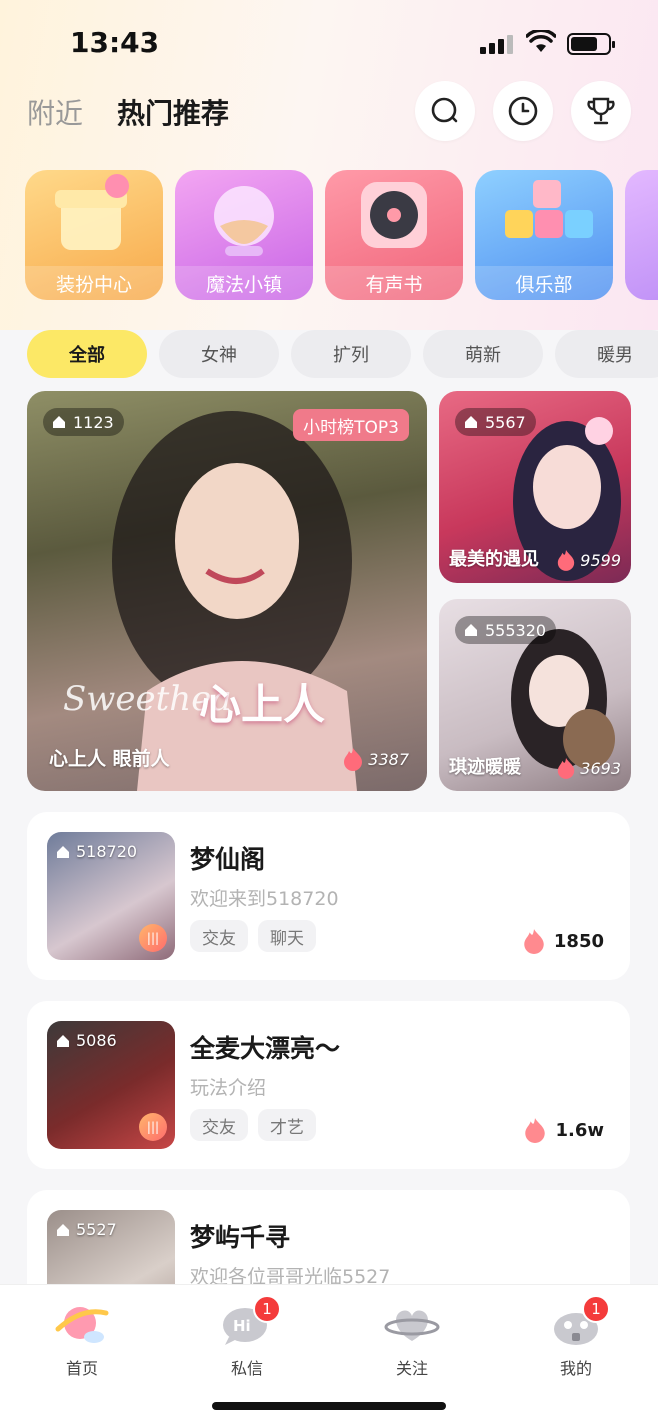 The height and width of the screenshot is (1424, 658). Describe the element at coordinates (287, 1125) in the screenshot. I see `room-tag: 才艺` at that location.